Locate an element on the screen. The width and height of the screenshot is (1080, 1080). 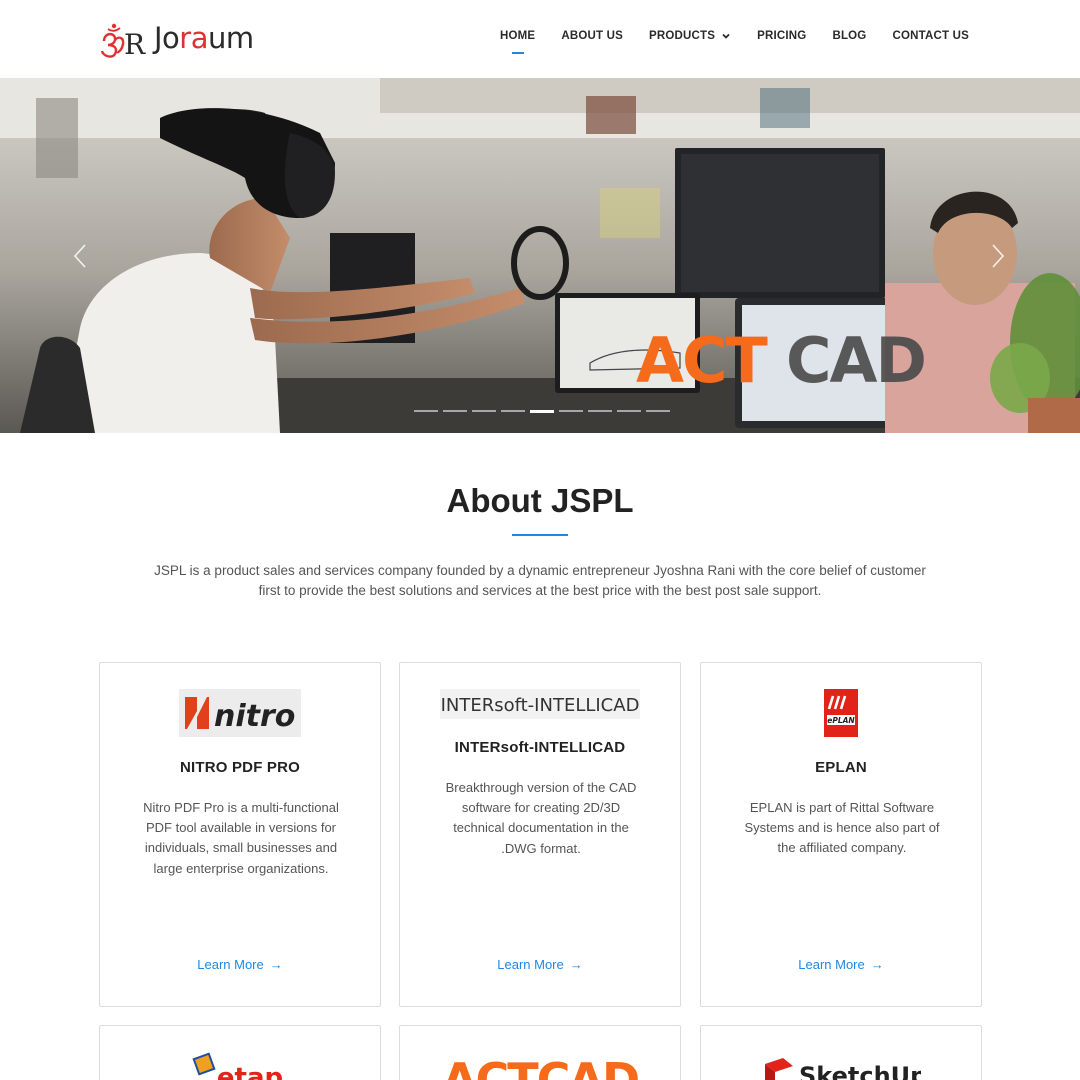
etap-logo: etap is located at coordinates (240, 1066).